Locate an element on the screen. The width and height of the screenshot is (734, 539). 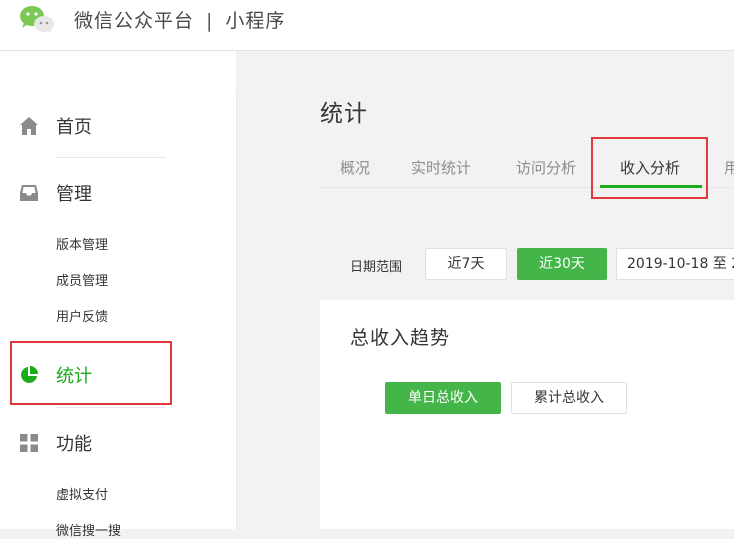
sidebar-item-member-manage: 成员管理 is located at coordinates (82, 279).